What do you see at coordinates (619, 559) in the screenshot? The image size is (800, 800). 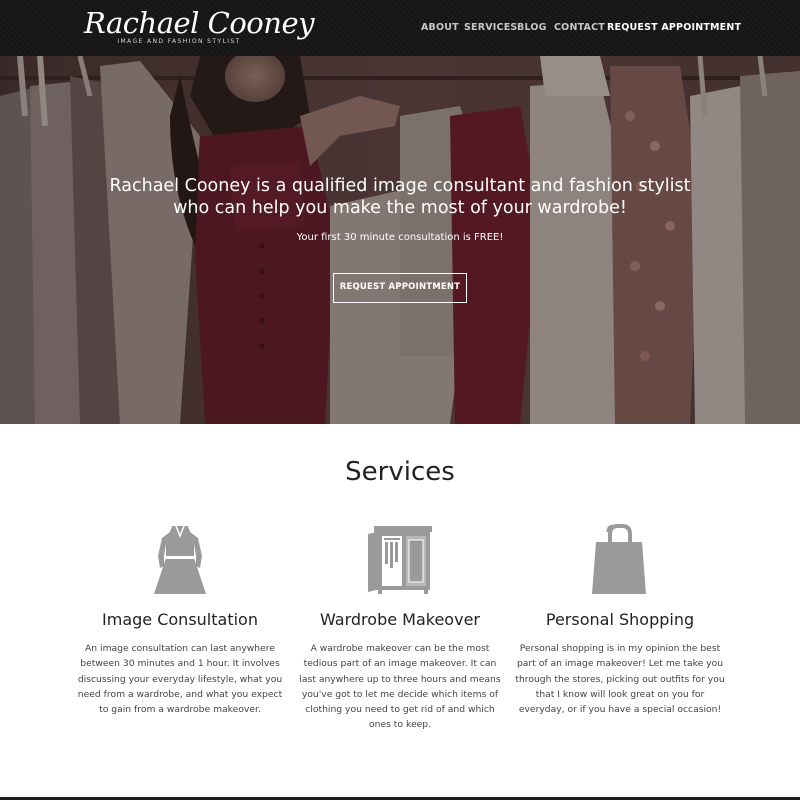 I see `shopping-bag-icon` at bounding box center [619, 559].